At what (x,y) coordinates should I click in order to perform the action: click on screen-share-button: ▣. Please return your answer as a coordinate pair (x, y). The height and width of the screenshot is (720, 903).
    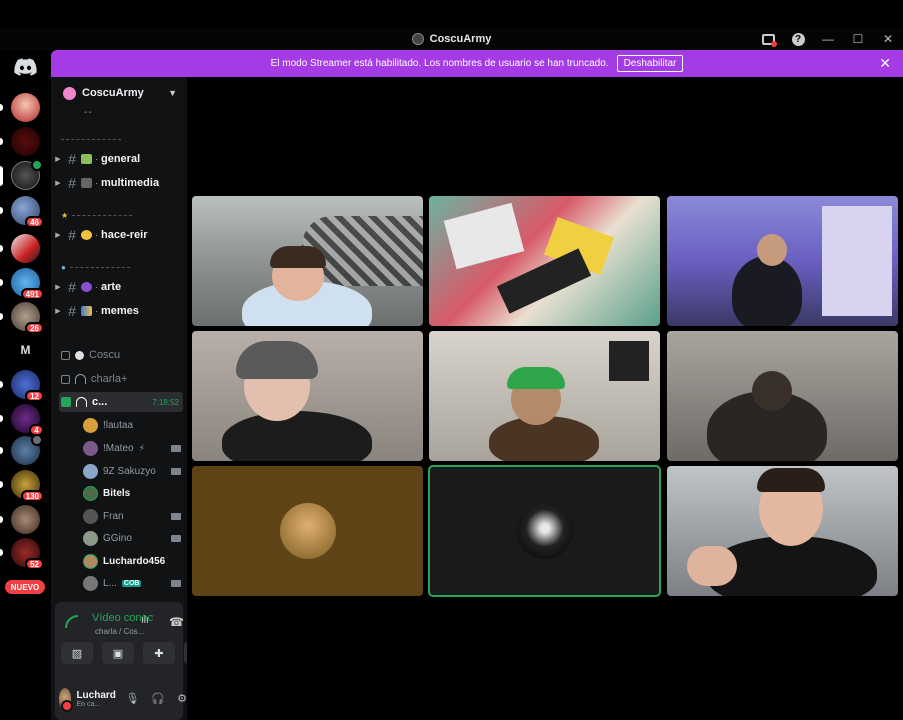
    Looking at the image, I should click on (118, 653).